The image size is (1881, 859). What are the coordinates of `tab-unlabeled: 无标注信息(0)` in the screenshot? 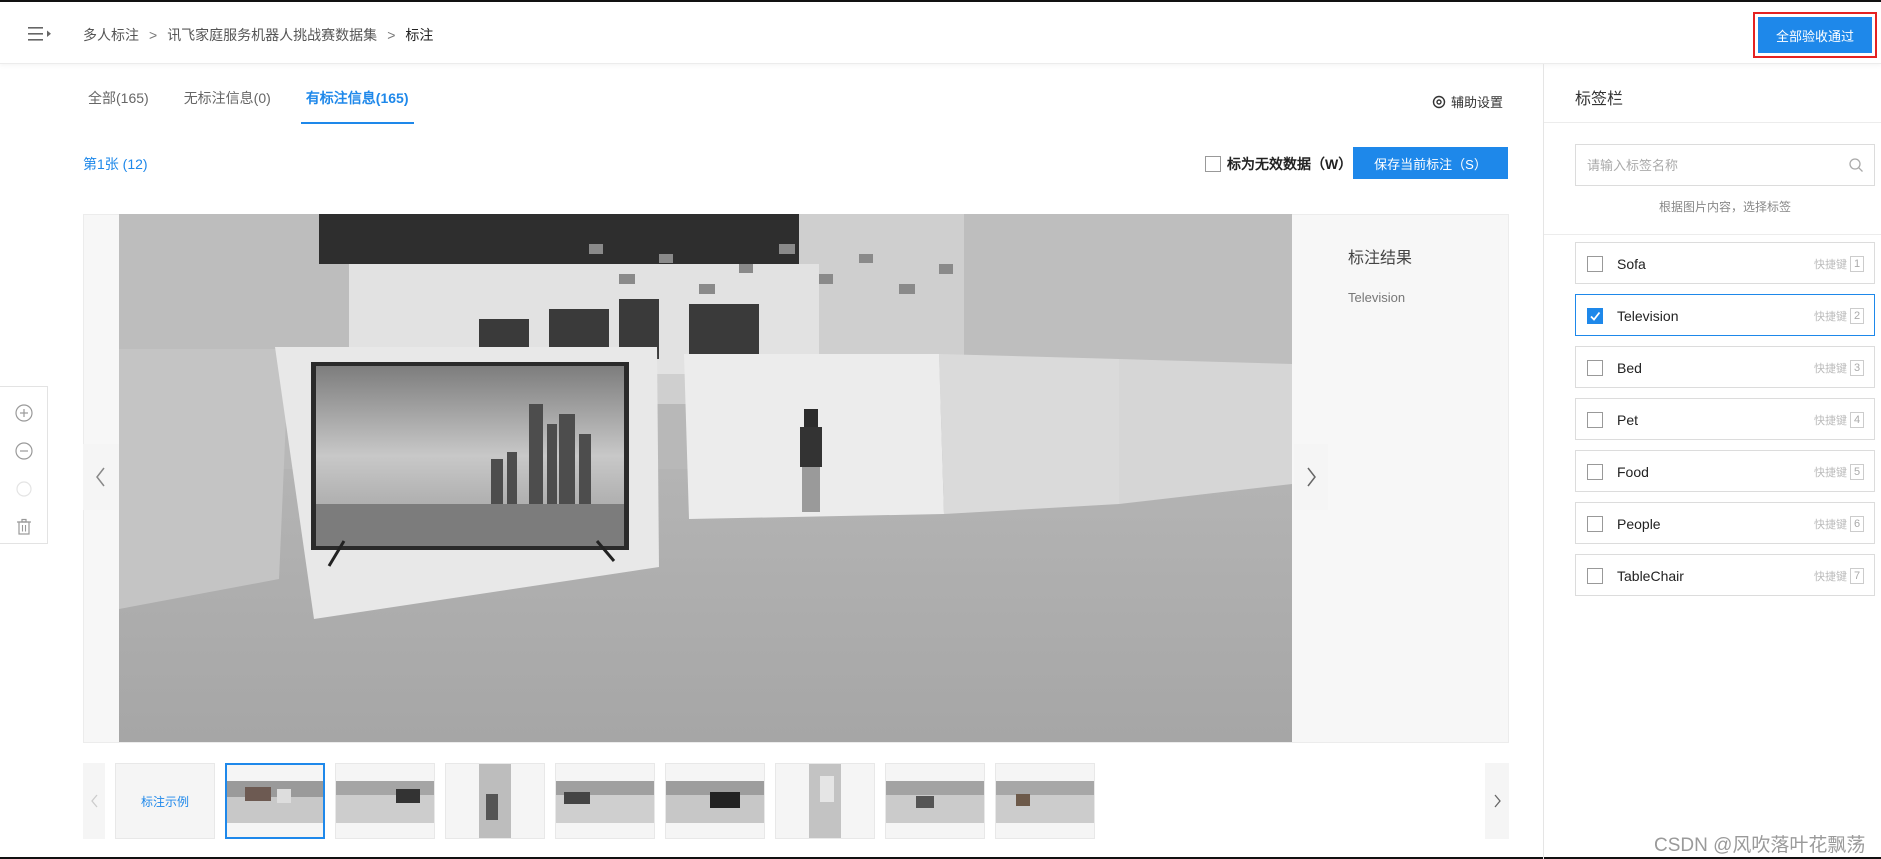 It's located at (227, 106).